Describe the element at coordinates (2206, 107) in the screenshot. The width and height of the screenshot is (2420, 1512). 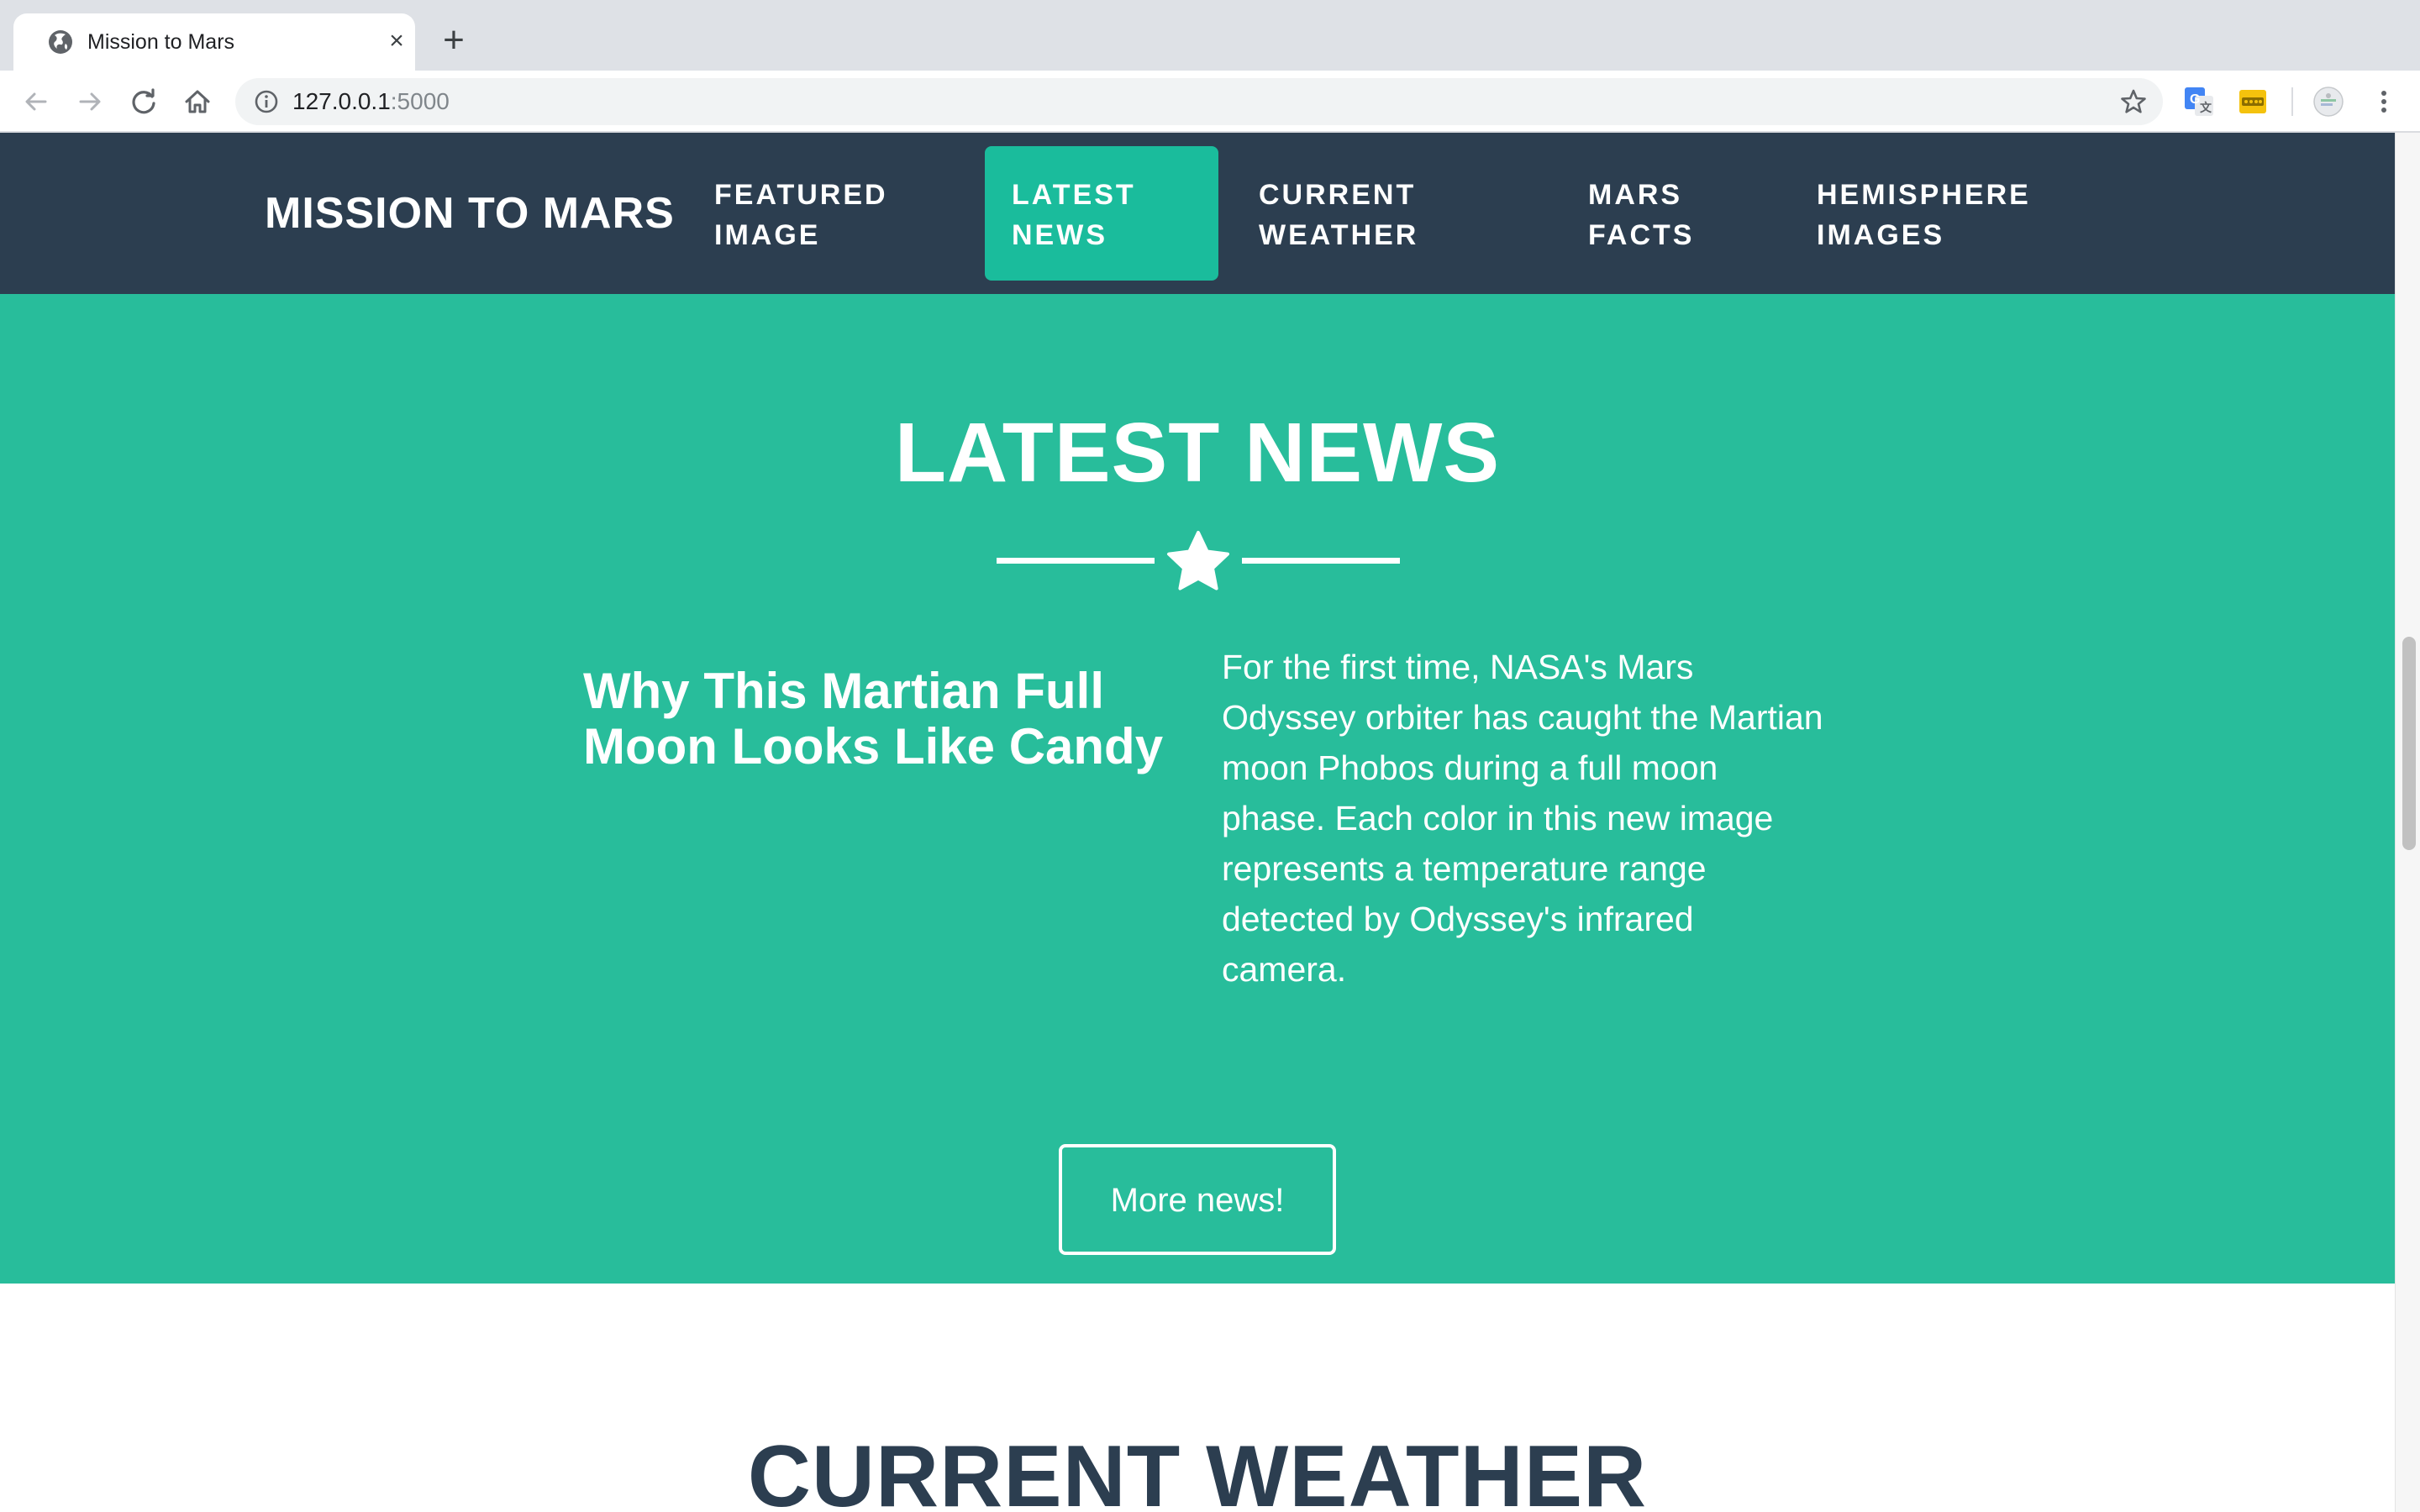
I see `svg-text: 文` at that location.